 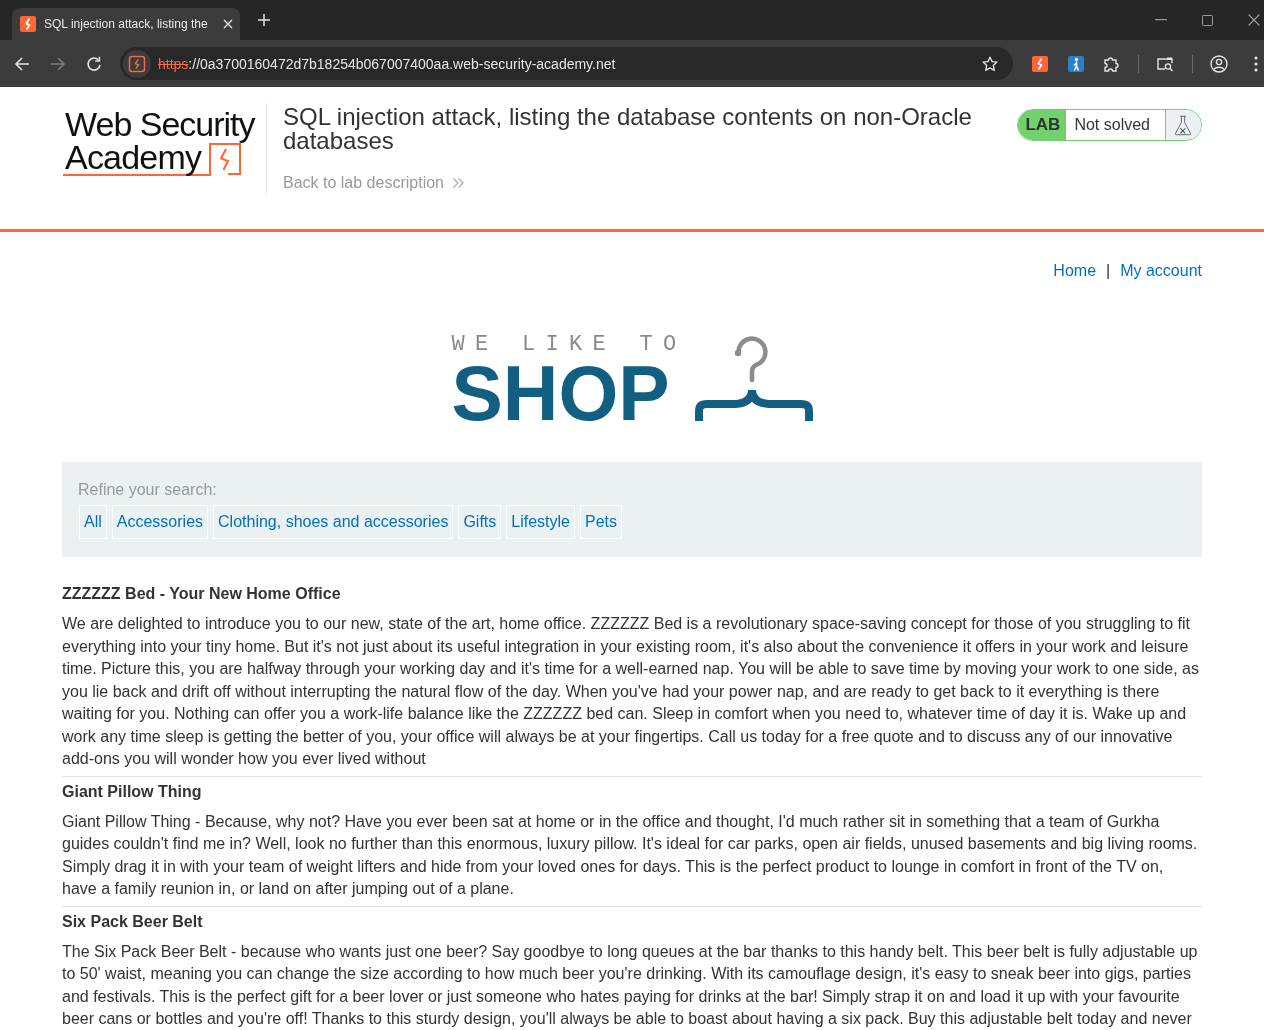 I want to click on filter-button: Gifts, so click(x=480, y=522).